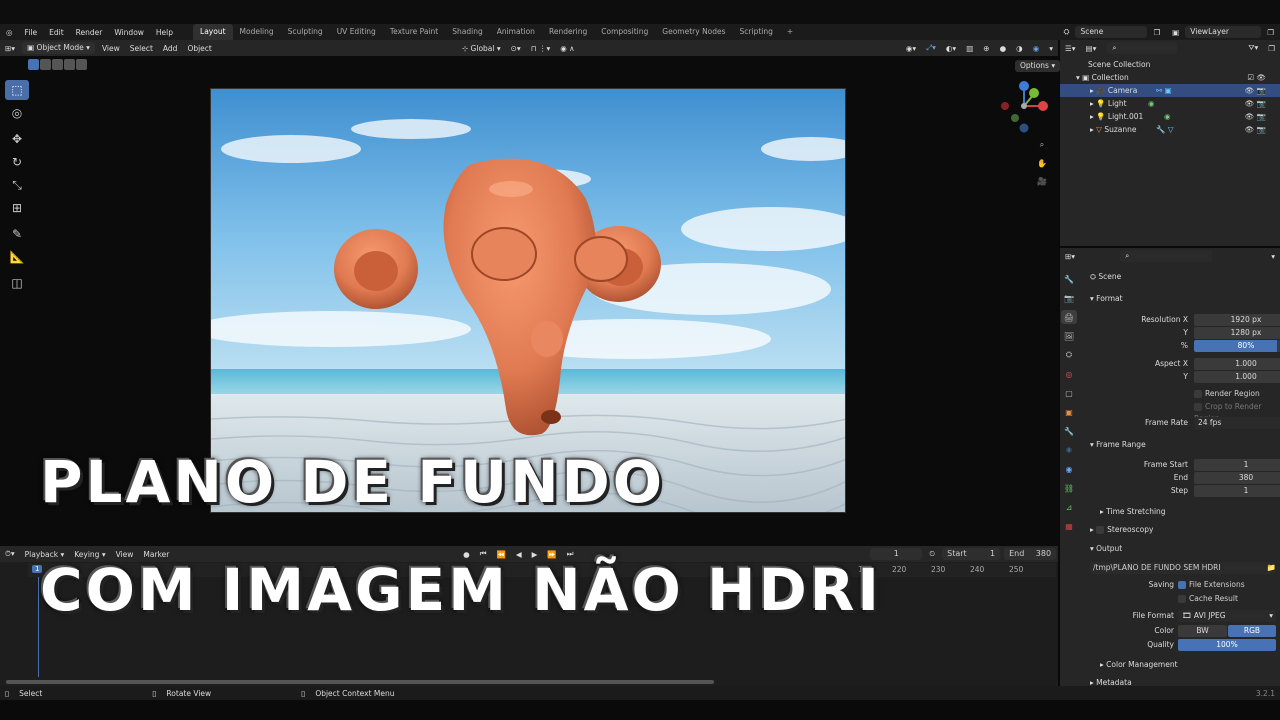 This screenshot has width=1280, height=720. What do you see at coordinates (1271, 48) in the screenshot?
I see `new-collection-icon: ❐` at bounding box center [1271, 48].